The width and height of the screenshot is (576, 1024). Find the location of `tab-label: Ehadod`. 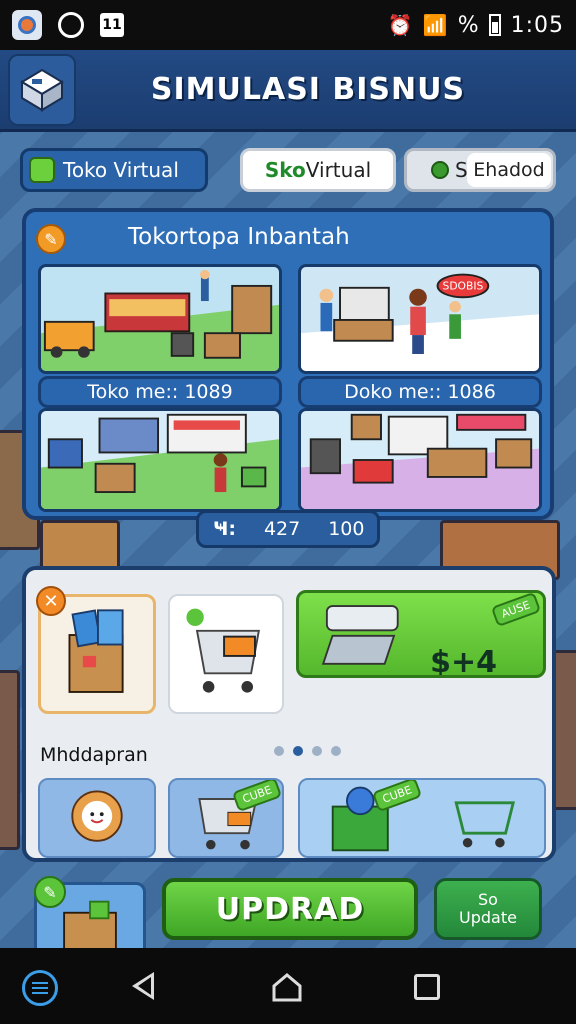

tab-label: Ehadod is located at coordinates (509, 170).